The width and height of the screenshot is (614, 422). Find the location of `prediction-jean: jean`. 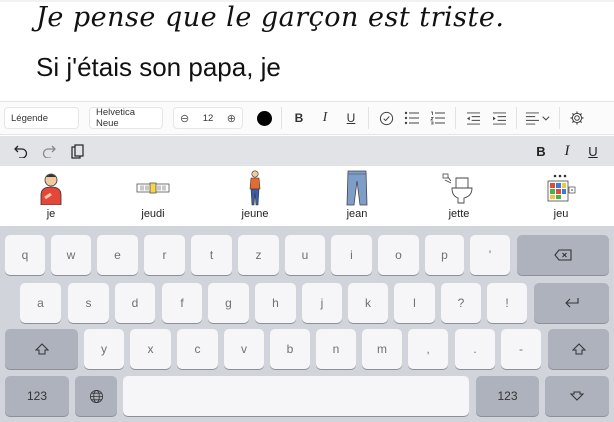

prediction-jean: jean is located at coordinates (357, 196).